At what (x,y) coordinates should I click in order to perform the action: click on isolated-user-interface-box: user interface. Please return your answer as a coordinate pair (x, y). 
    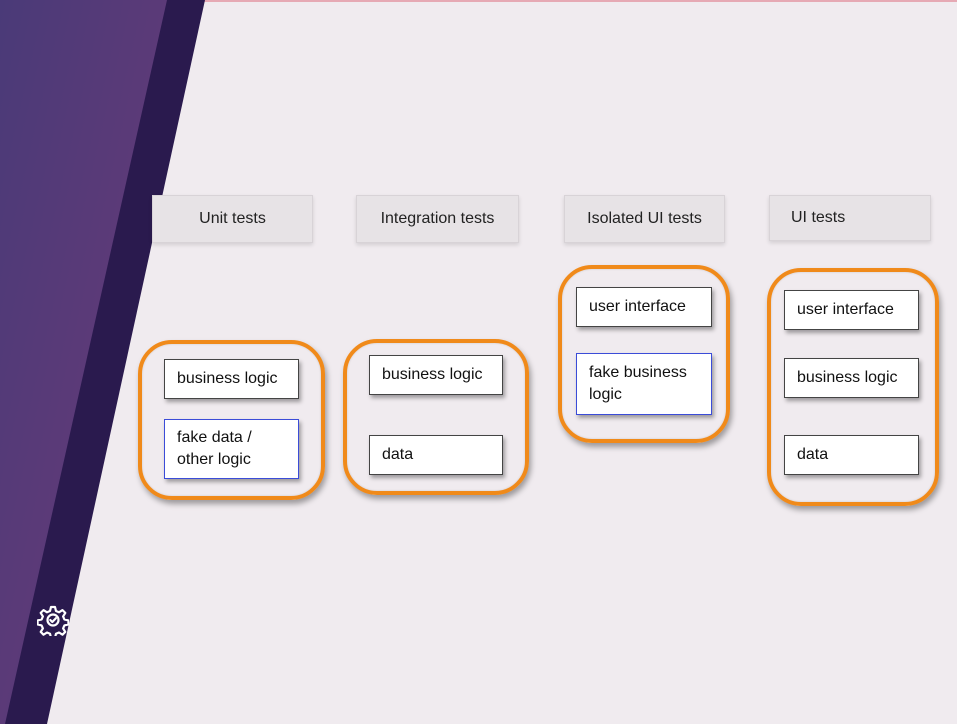
    Looking at the image, I should click on (644, 307).